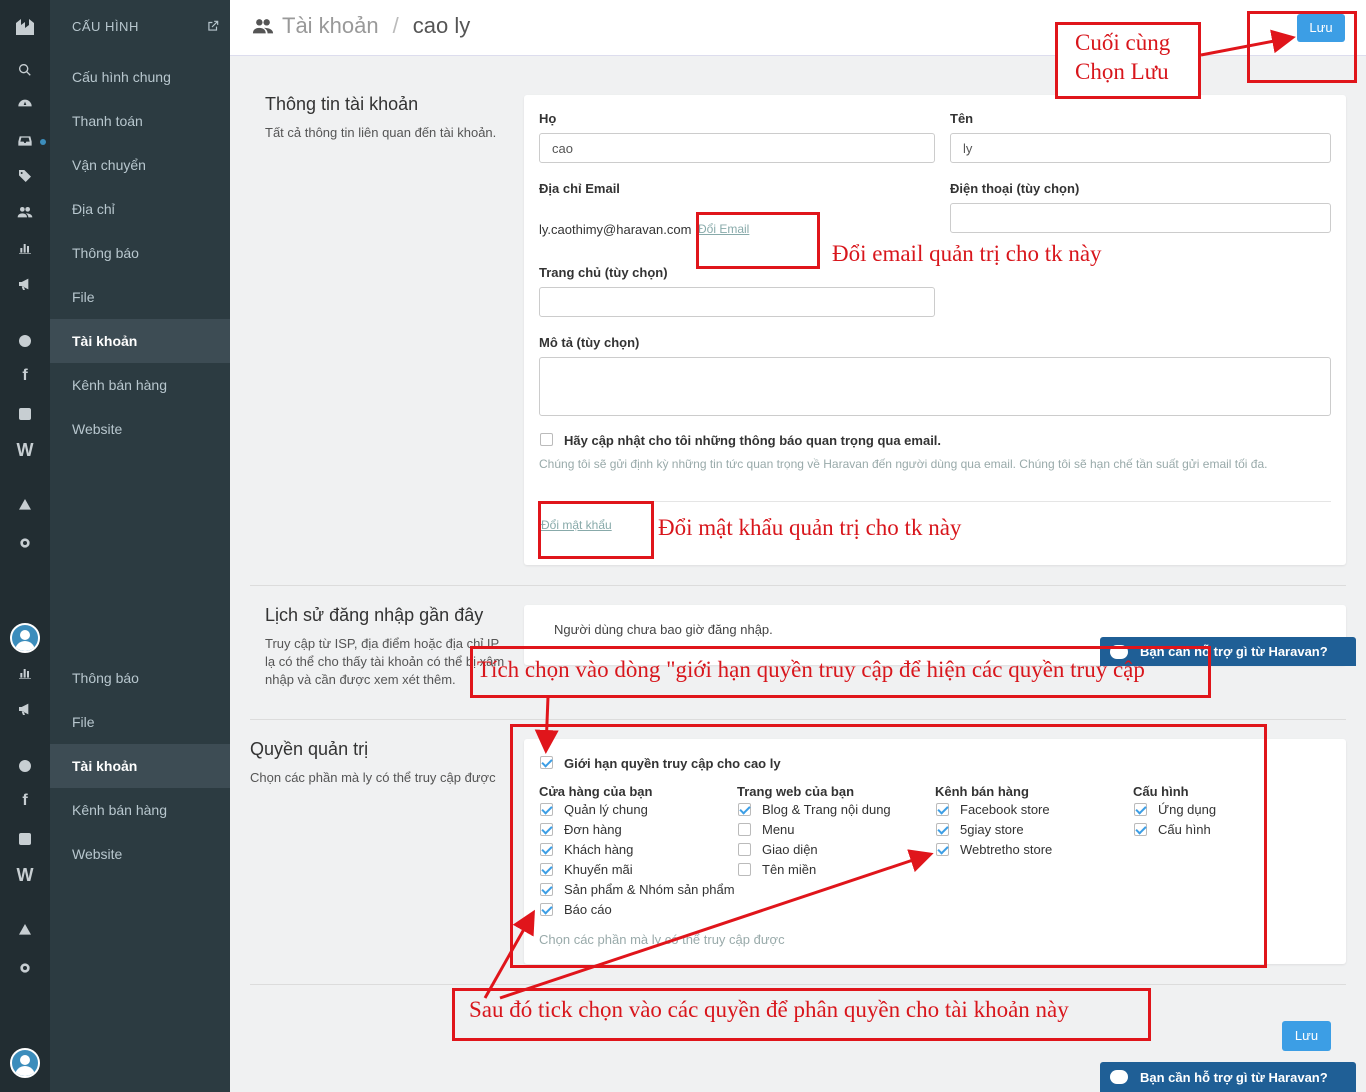 This screenshot has height=1092, width=1366. Describe the element at coordinates (309, 749) in the screenshot. I see `section-title: Quyền quản trị` at that location.